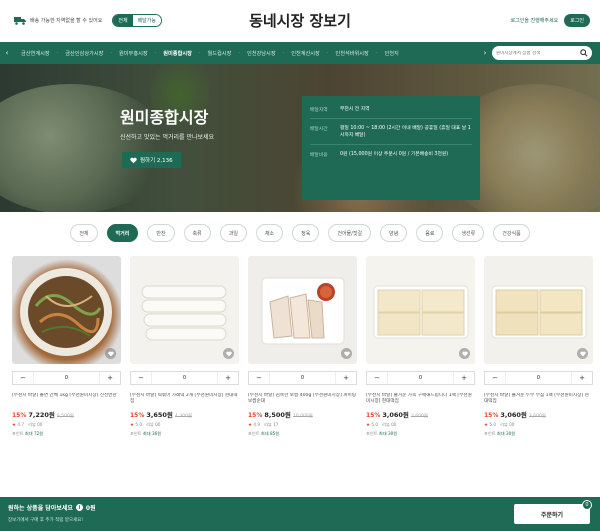  What do you see at coordinates (388, 433) in the screenshot?
I see `point-value: 최대 30원` at bounding box center [388, 433].